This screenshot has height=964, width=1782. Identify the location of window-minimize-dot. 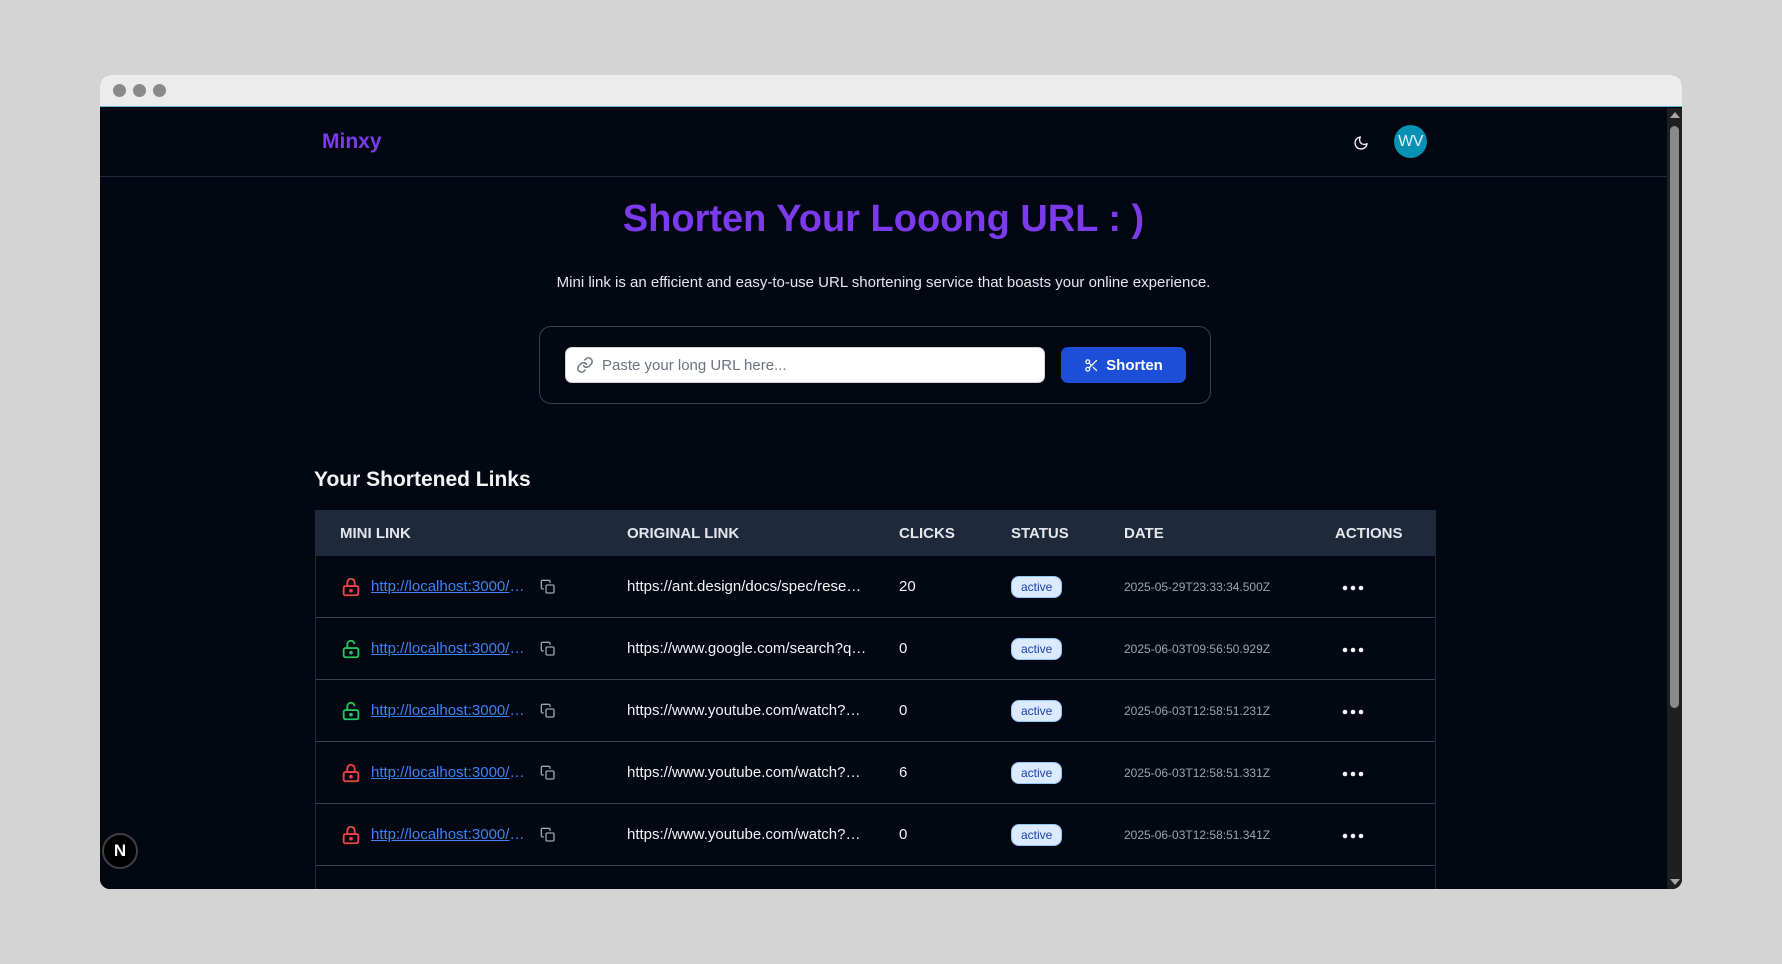
(139, 90).